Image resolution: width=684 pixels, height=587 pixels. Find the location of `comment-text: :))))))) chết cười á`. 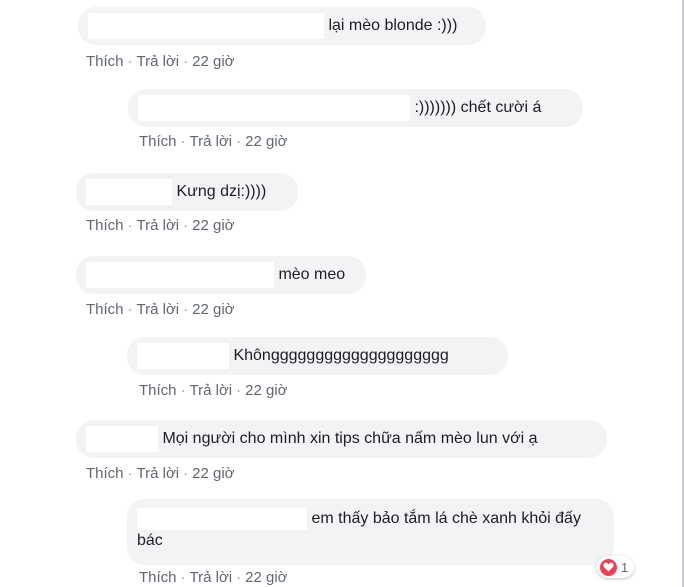

comment-text: :))))))) chết cười á is located at coordinates (478, 107).